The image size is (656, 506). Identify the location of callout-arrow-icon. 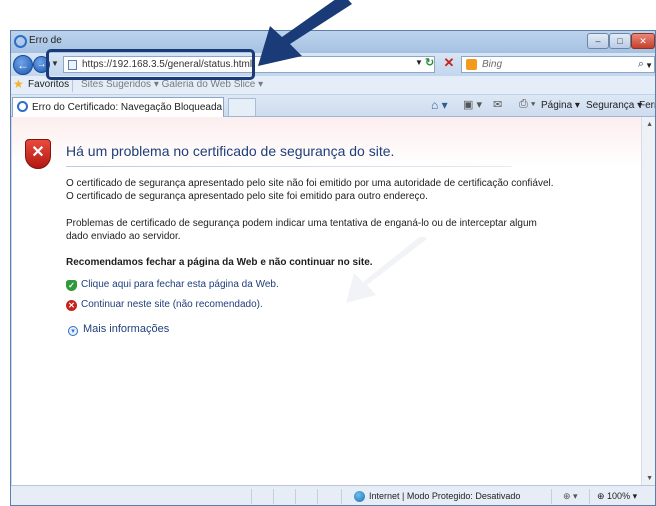
(305, 33).